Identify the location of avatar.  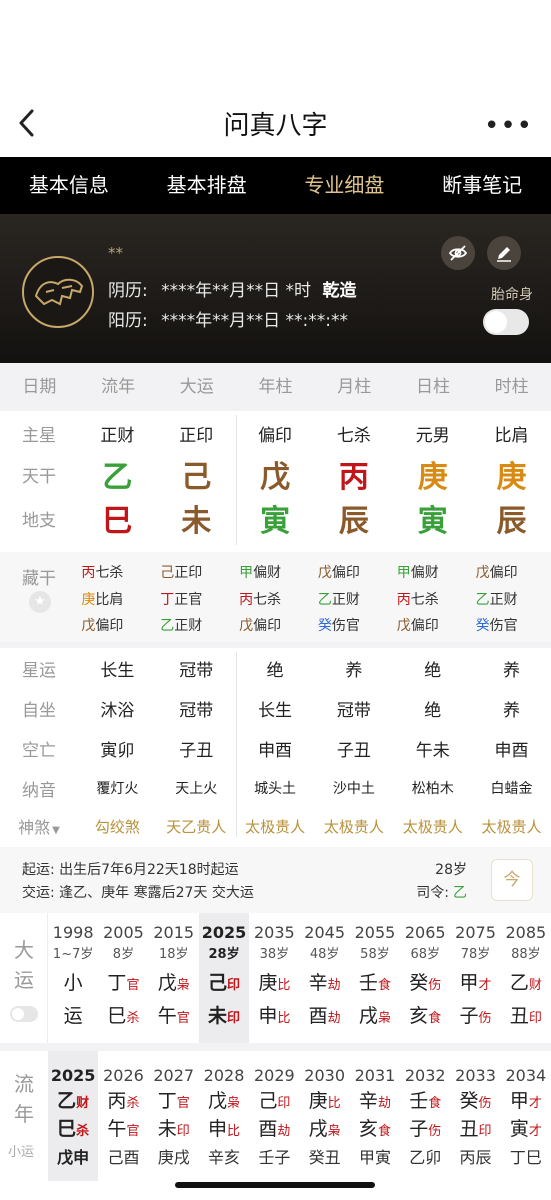
(58, 292).